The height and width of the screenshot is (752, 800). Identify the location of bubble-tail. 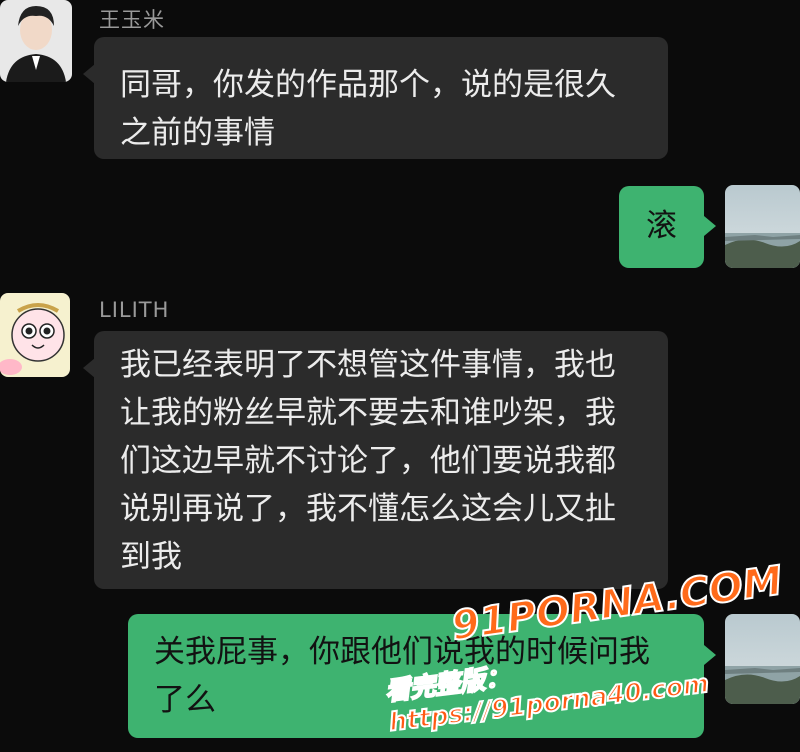
(710, 226).